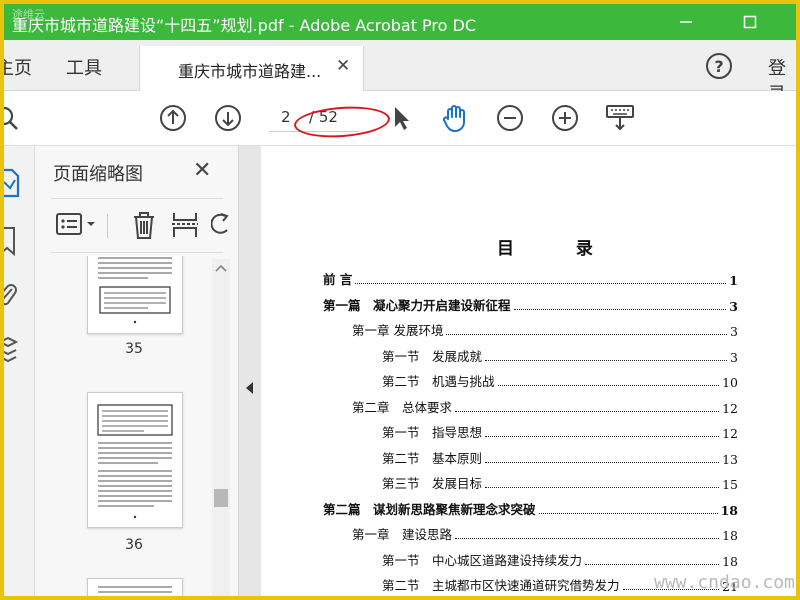 The height and width of the screenshot is (600, 800). I want to click on toc-entry: 第一节 指导思想 12, so click(560, 431).